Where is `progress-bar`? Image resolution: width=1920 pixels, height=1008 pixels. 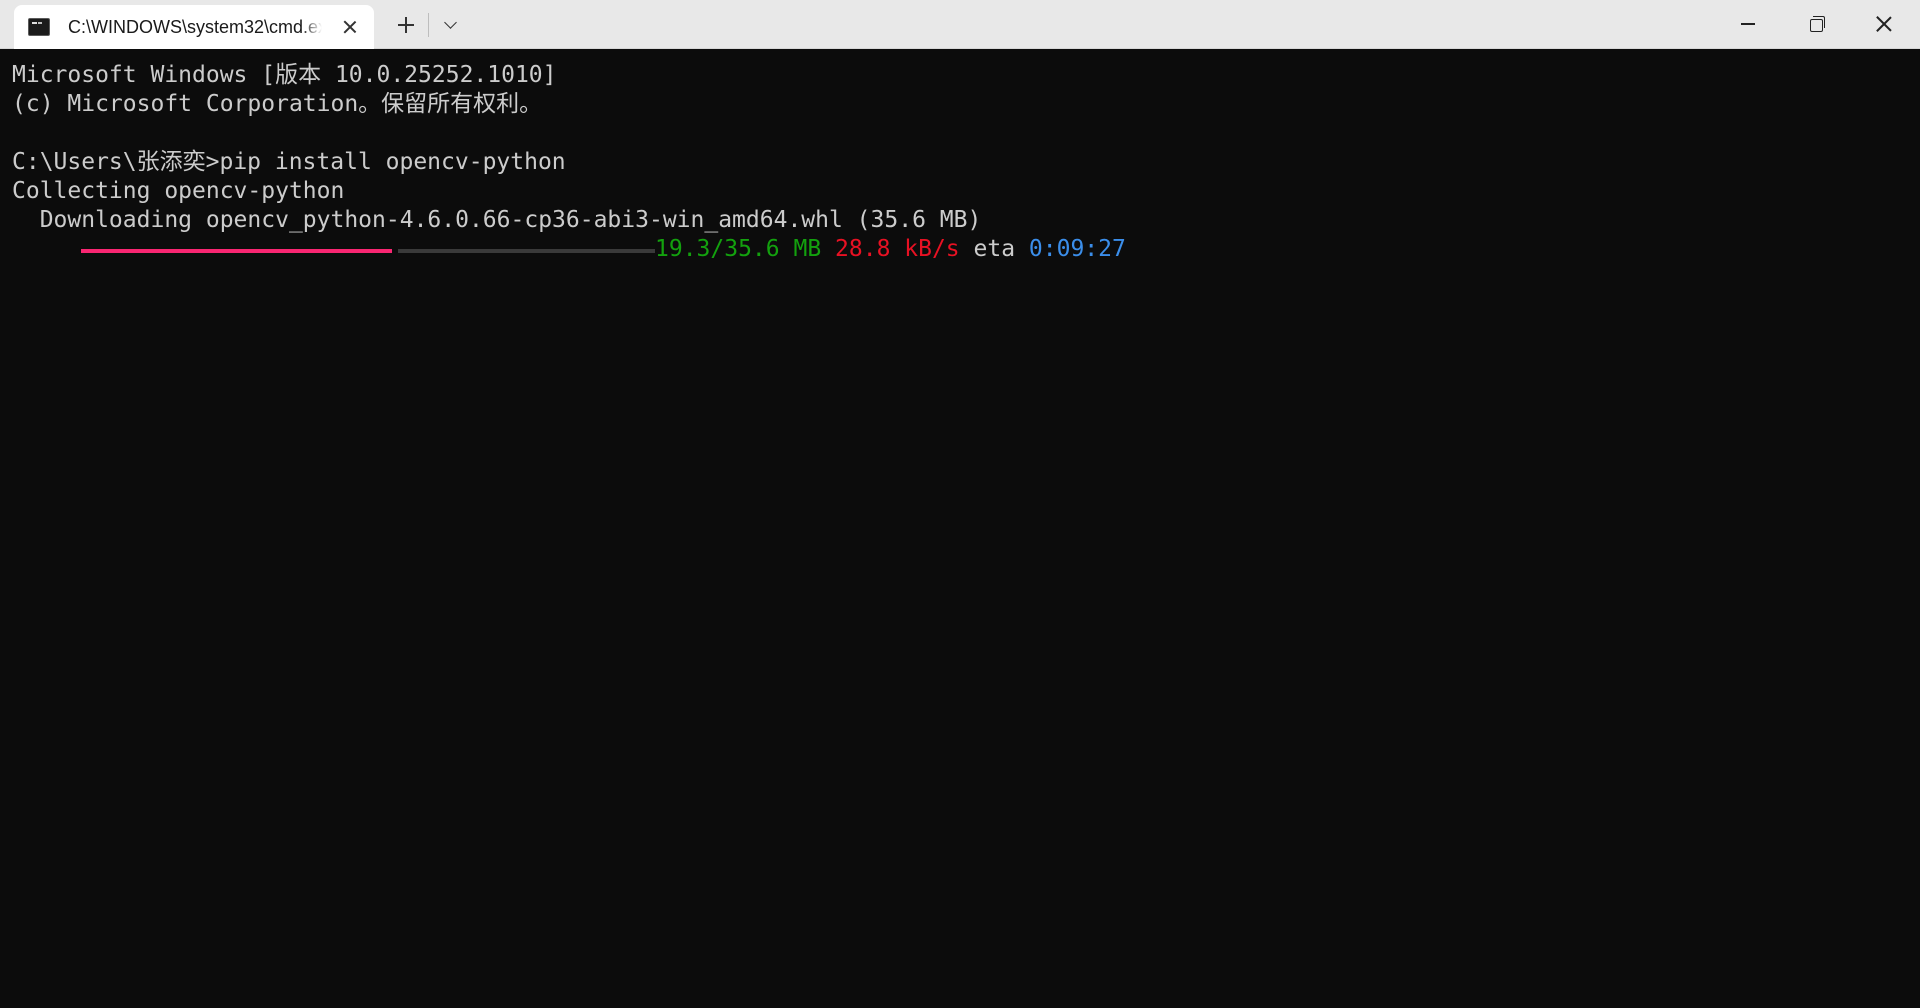 progress-bar is located at coordinates (368, 251).